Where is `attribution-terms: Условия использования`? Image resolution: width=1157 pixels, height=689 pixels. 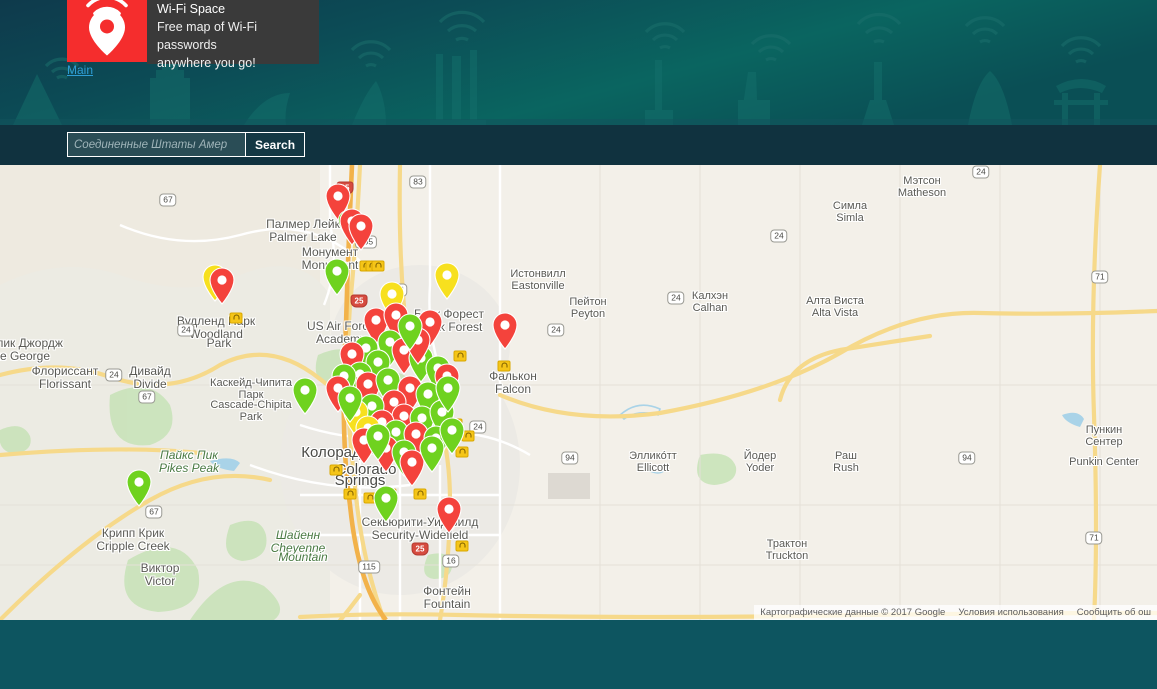
attribution-terms: Условия использования is located at coordinates (1010, 612).